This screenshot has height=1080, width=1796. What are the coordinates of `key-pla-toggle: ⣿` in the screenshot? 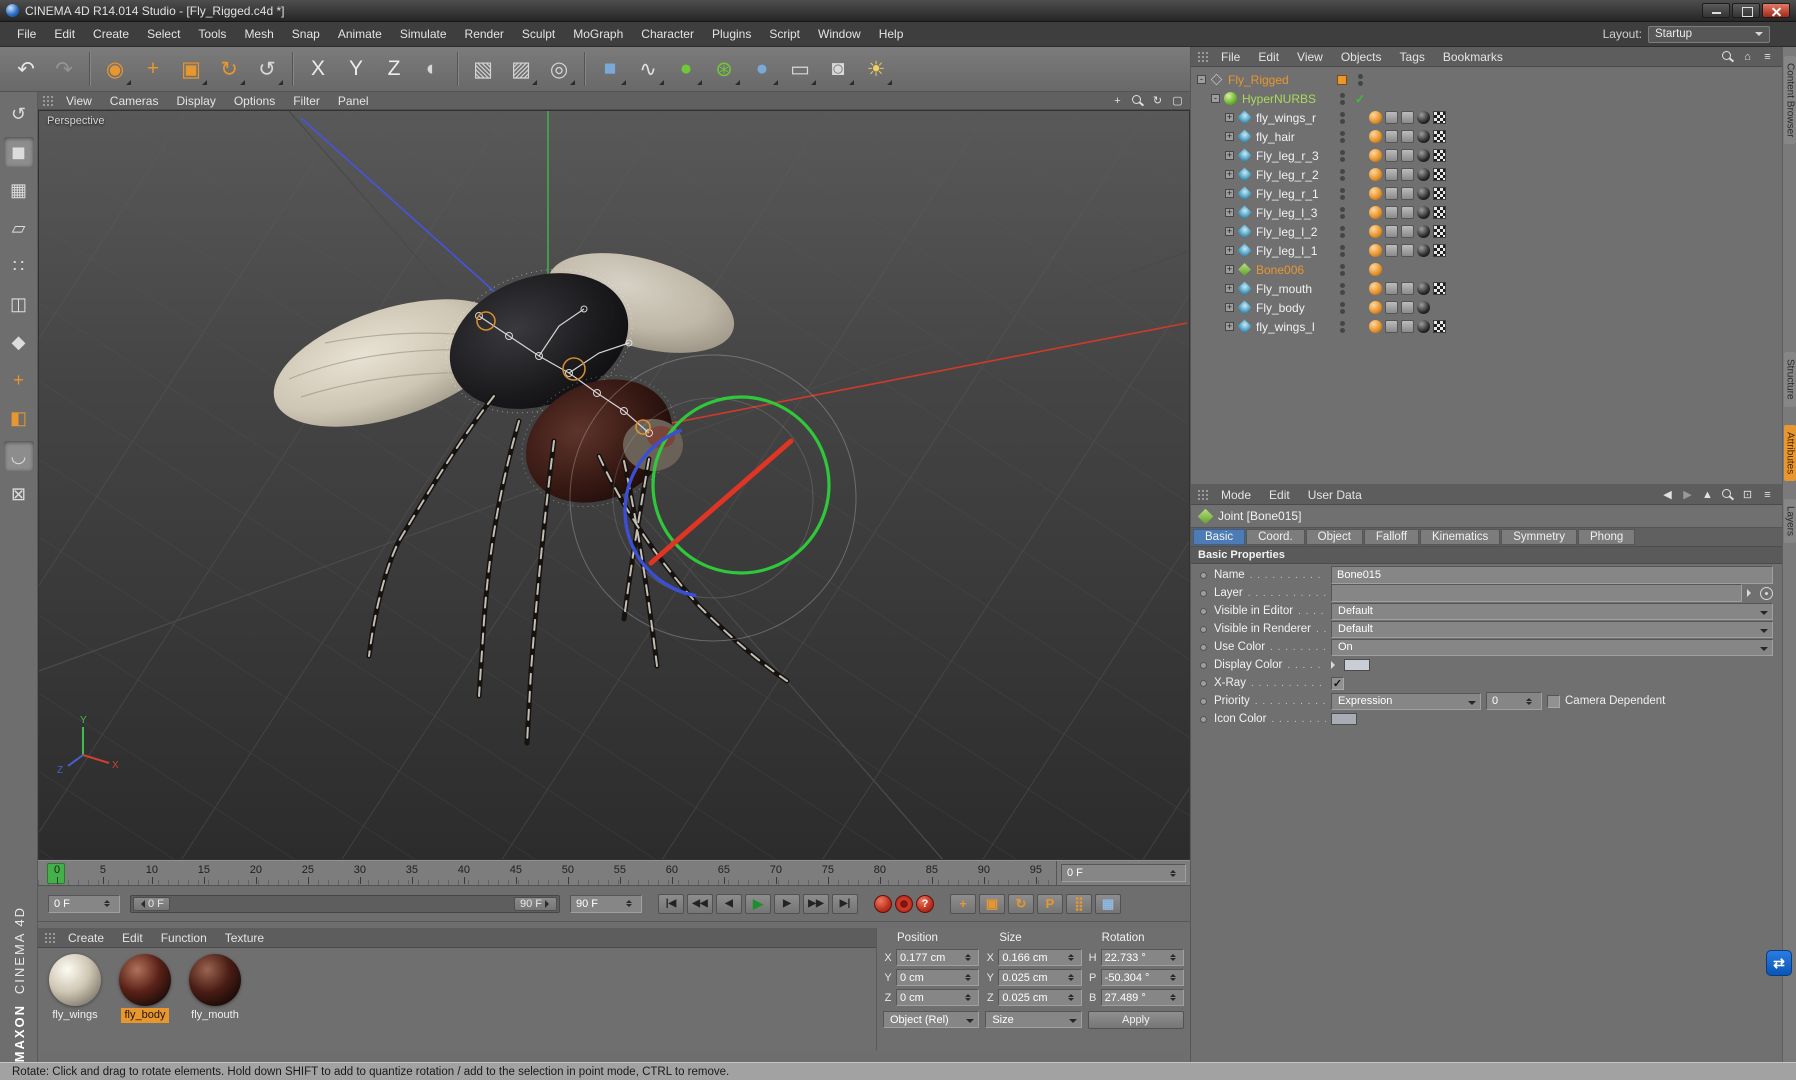 It's located at (1079, 903).